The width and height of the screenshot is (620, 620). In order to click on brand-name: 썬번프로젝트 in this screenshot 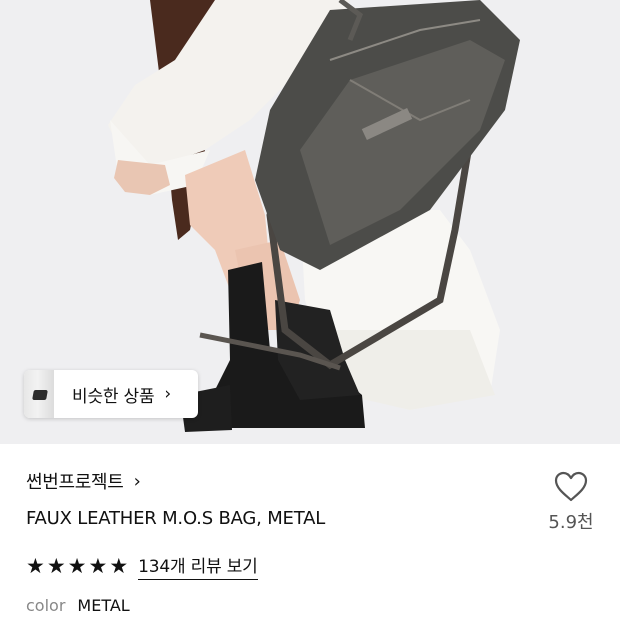, I will do `click(75, 482)`.